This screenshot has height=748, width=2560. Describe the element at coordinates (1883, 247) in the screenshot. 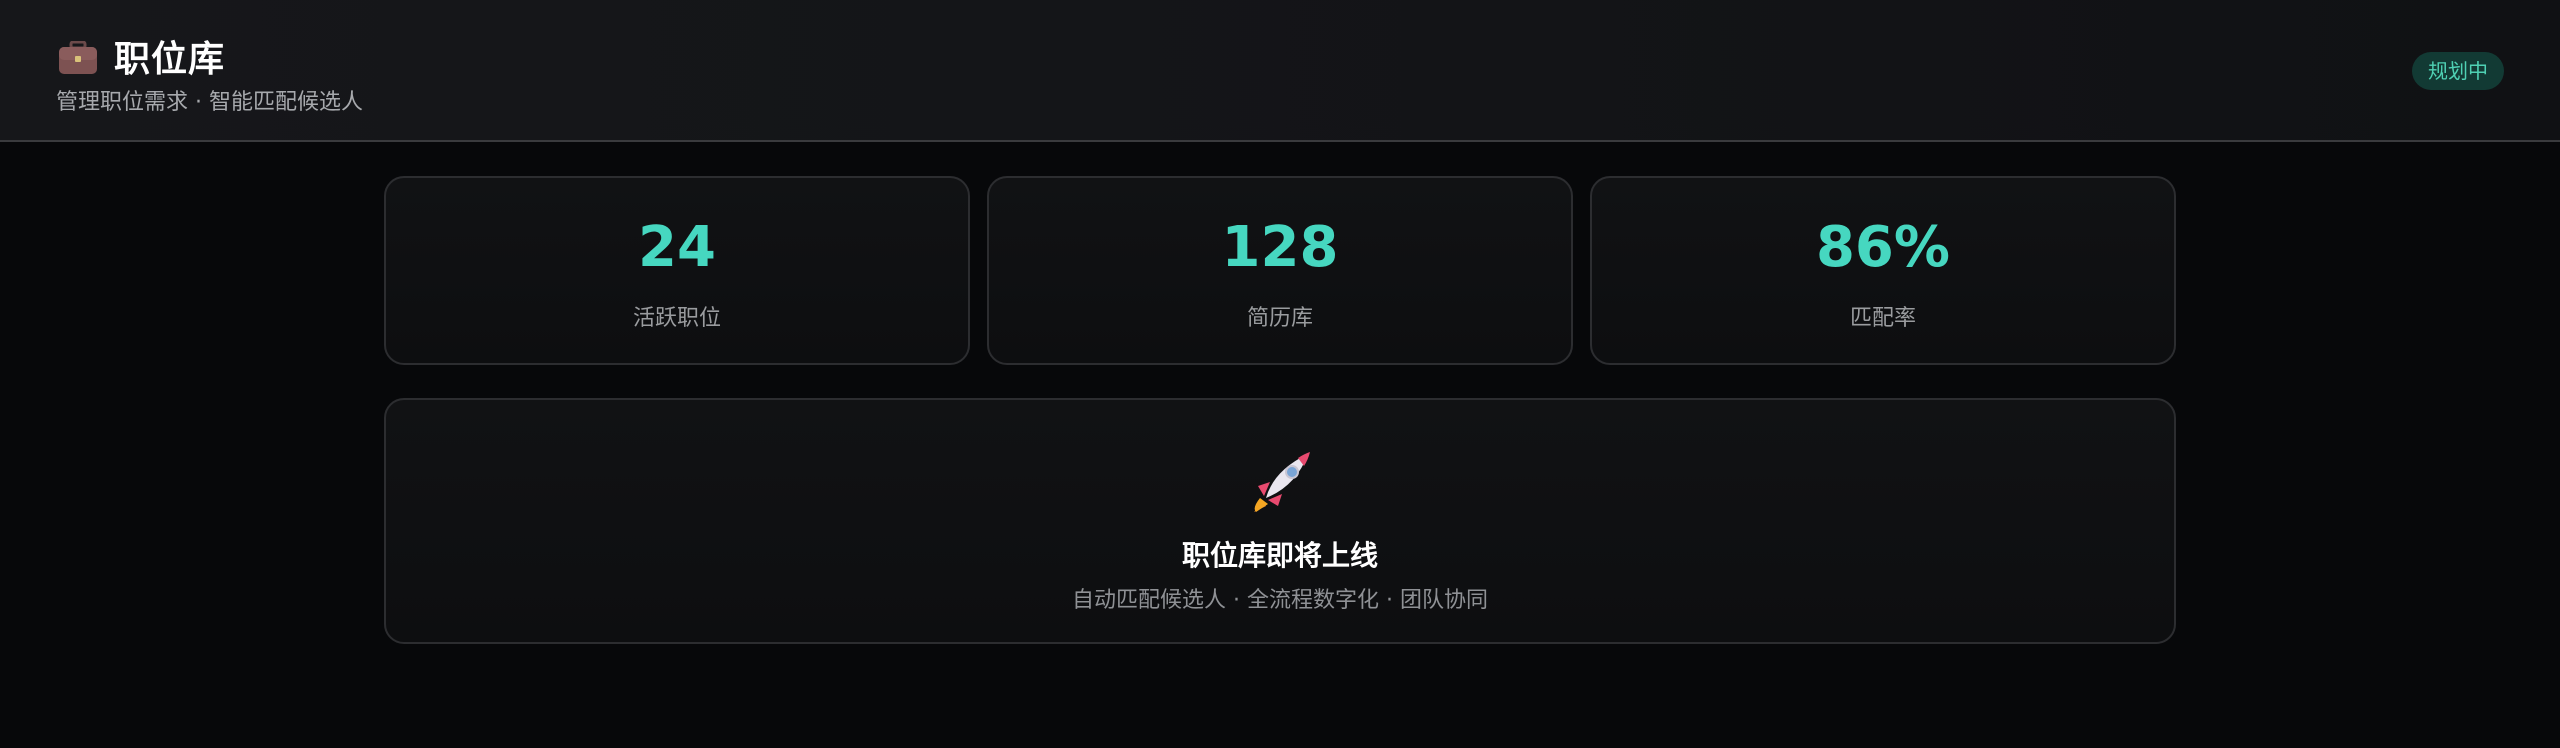

I see `stat-value: 86%` at that location.